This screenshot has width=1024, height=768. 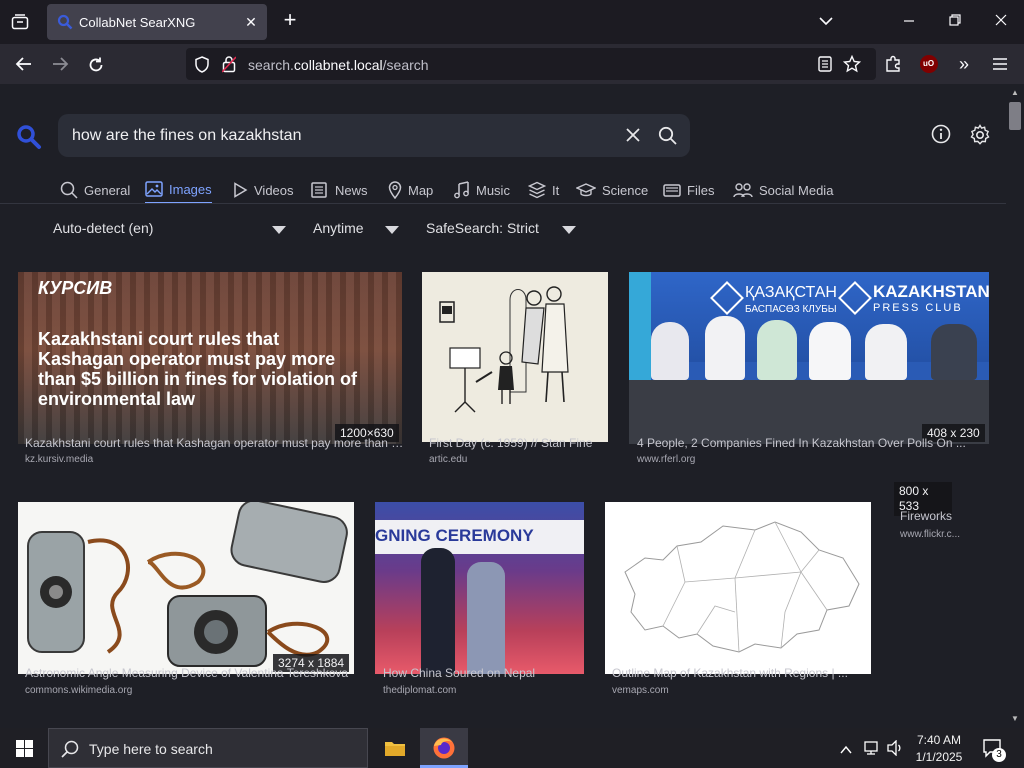 What do you see at coordinates (950, 516) in the screenshot?
I see `result-title: Fireworks` at bounding box center [950, 516].